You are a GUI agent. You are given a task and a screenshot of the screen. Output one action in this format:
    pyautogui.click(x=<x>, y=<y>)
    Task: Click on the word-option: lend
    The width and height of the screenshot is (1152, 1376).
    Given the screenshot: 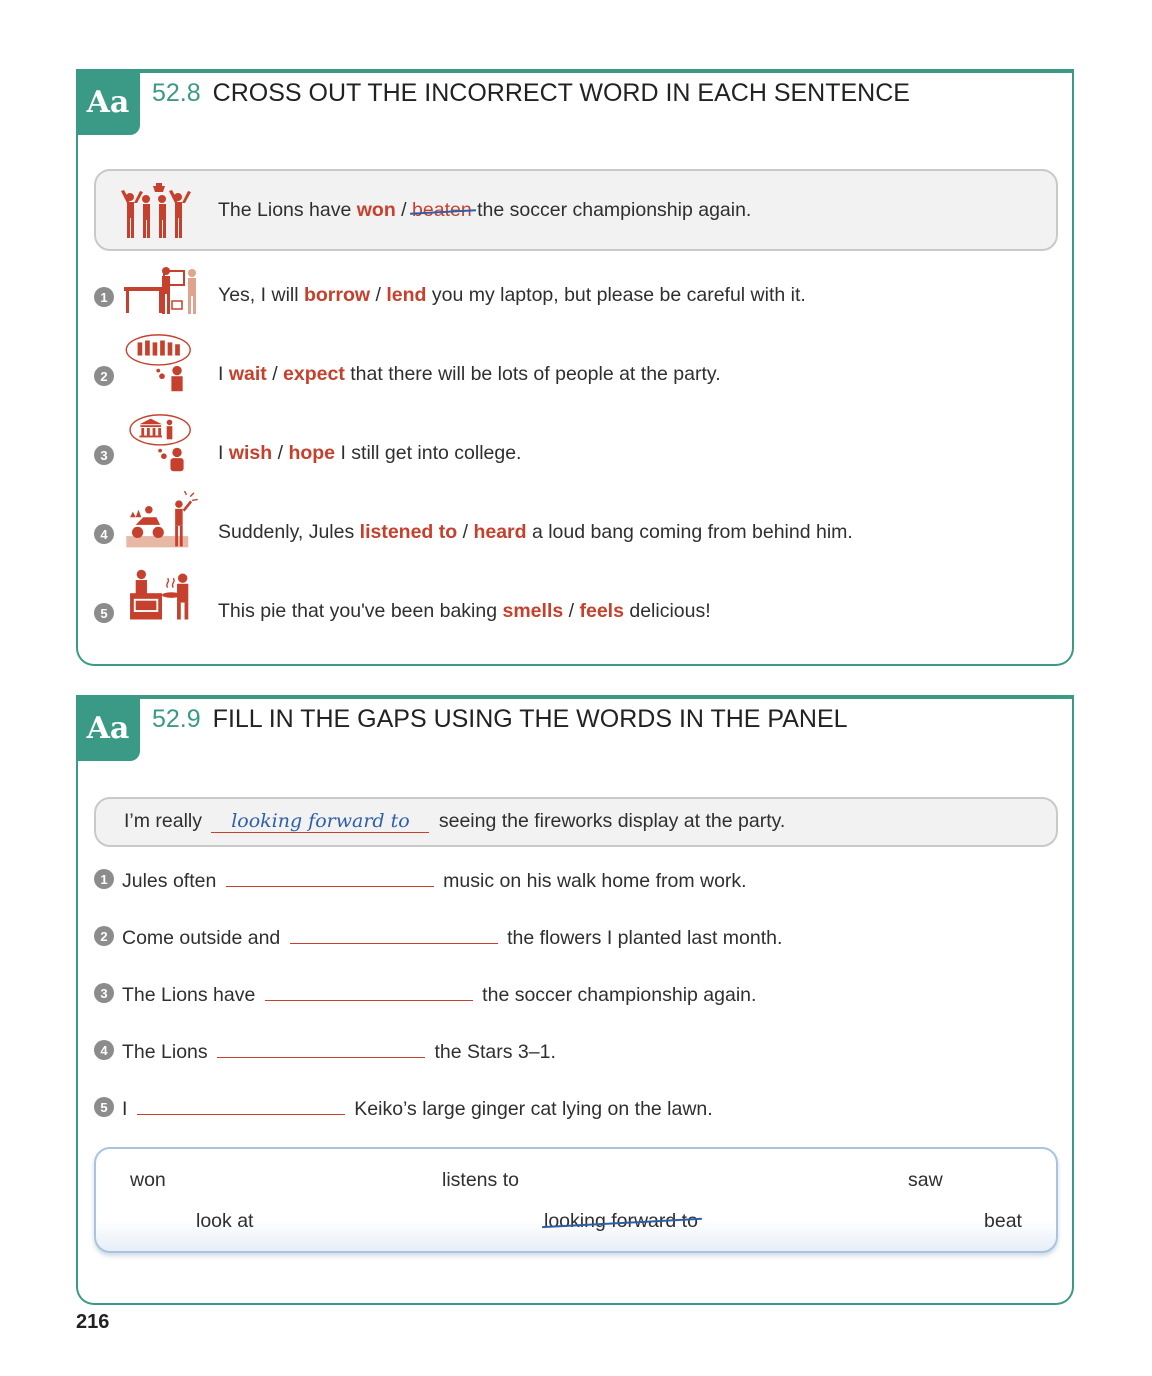 What is the action you would take?
    pyautogui.click(x=406, y=295)
    